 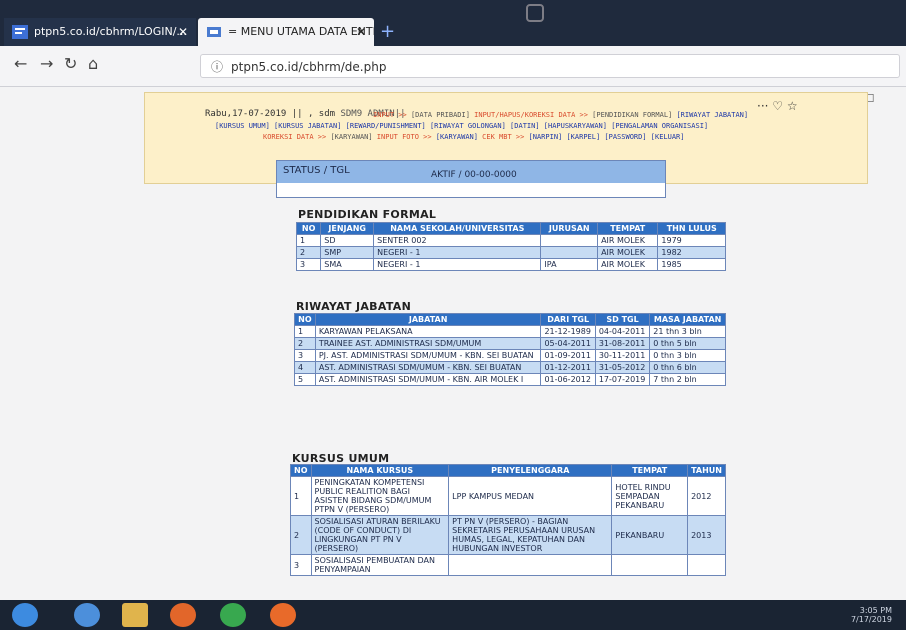 What do you see at coordinates (585, 137) in the screenshot?
I see `menu-link: [KARPEL]` at bounding box center [585, 137].